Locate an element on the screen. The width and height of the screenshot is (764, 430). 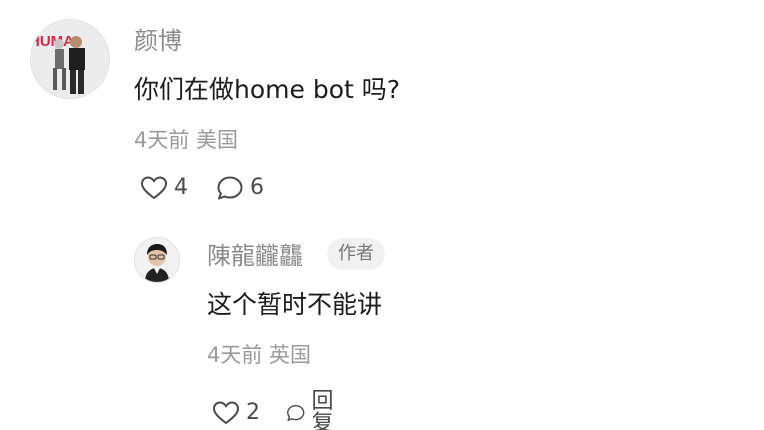
reply-like-count: 2 is located at coordinates (253, 412).